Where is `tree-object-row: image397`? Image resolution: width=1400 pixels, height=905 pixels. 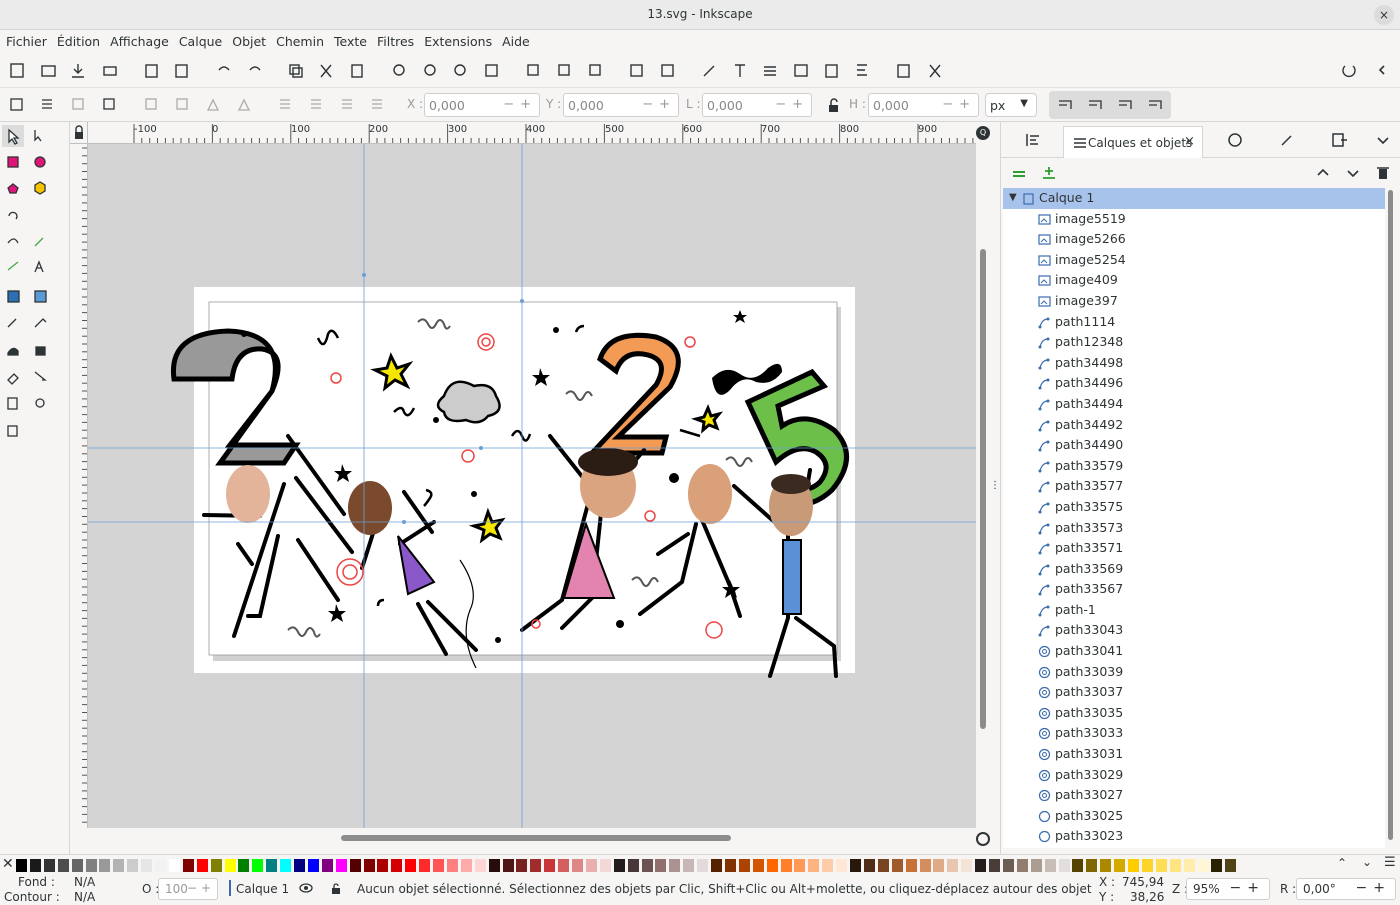
tree-object-row: image397 is located at coordinates (1194, 301).